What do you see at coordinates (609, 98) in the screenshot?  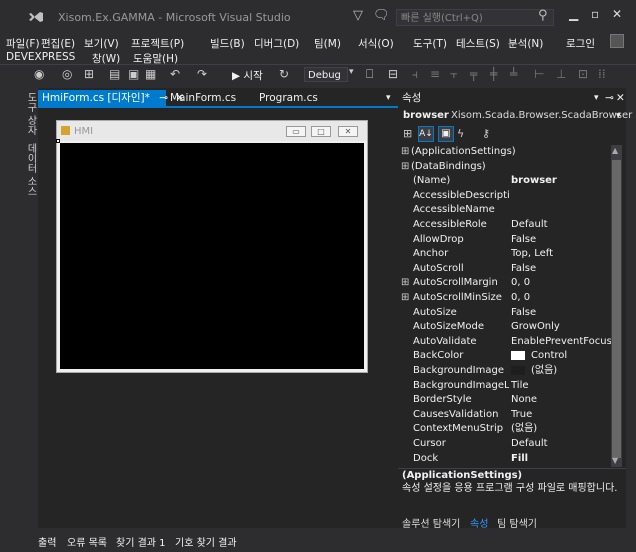 I see `panel-pin-icon: ⊸` at bounding box center [609, 98].